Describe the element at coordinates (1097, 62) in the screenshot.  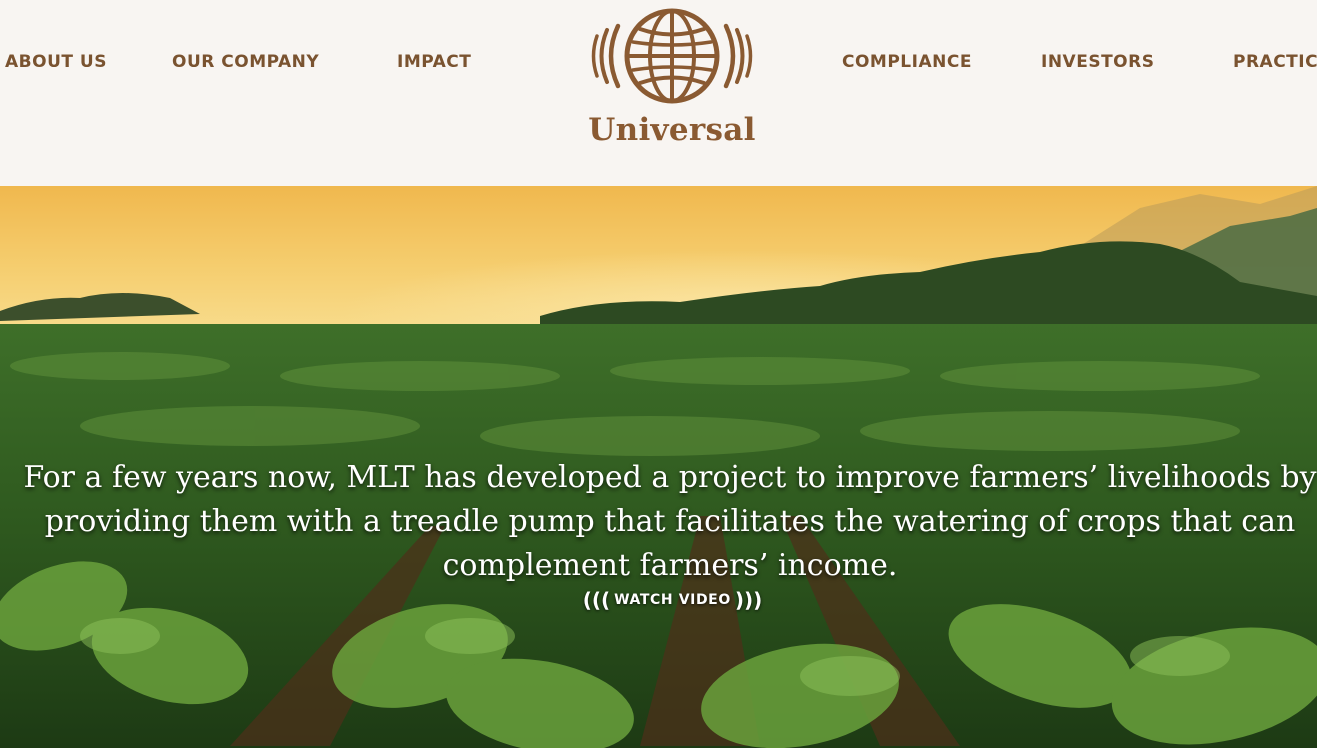
I see `nav-investors: INVESTORS` at that location.